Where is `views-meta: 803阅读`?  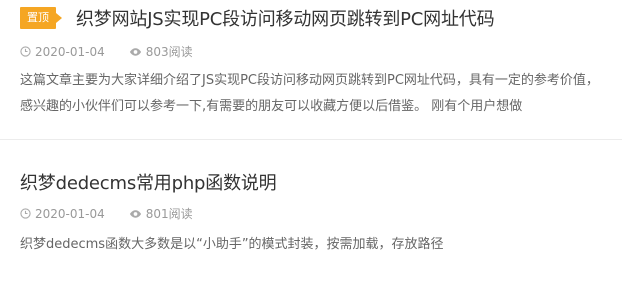
views-meta: 803阅读 is located at coordinates (161, 51).